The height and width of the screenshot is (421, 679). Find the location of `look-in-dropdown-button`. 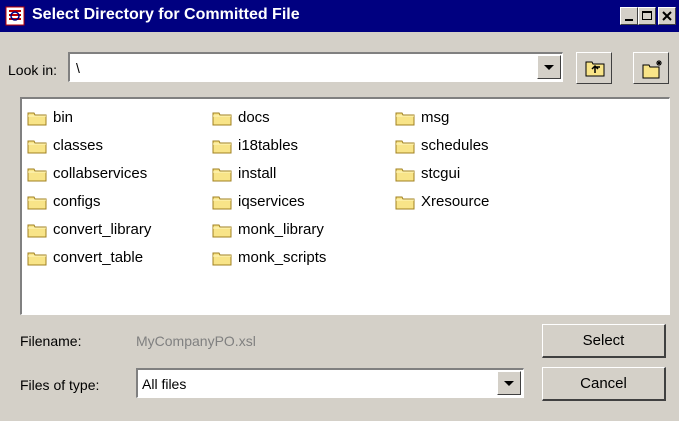

look-in-dropdown-button is located at coordinates (549, 67).